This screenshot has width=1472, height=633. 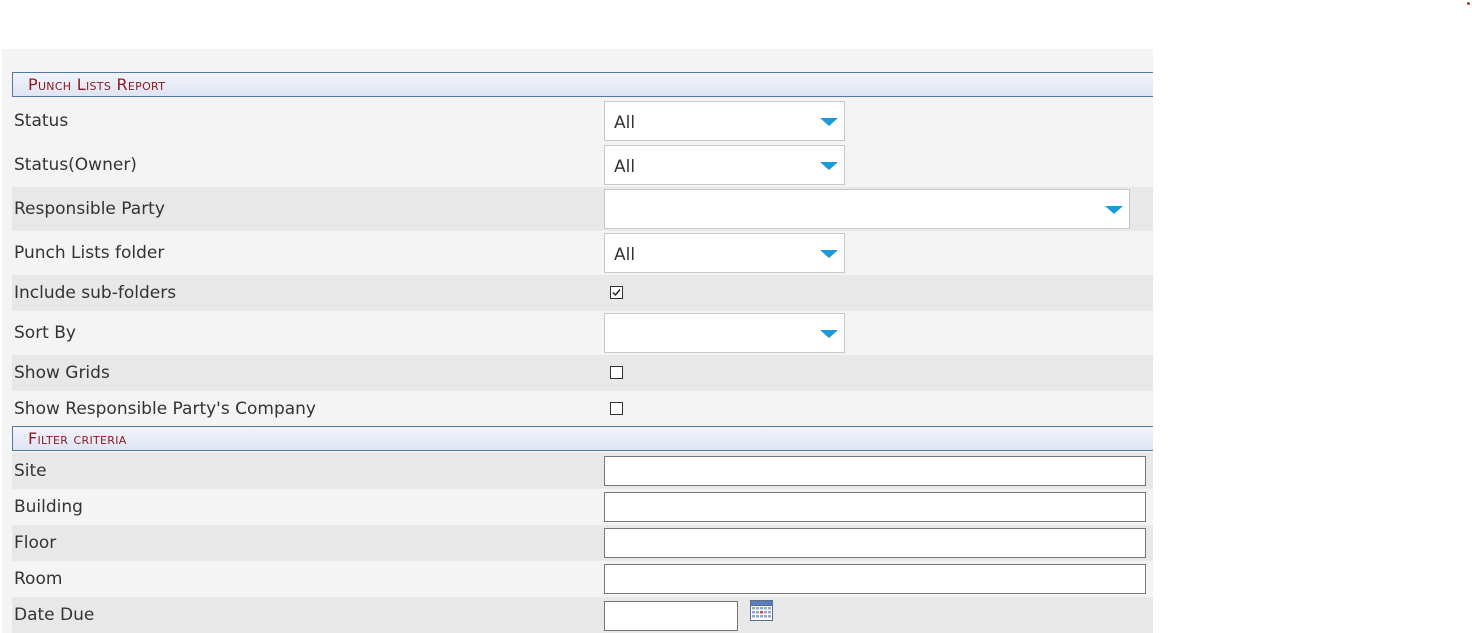 I want to click on punch-lists-folder-select: All, so click(x=724, y=253).